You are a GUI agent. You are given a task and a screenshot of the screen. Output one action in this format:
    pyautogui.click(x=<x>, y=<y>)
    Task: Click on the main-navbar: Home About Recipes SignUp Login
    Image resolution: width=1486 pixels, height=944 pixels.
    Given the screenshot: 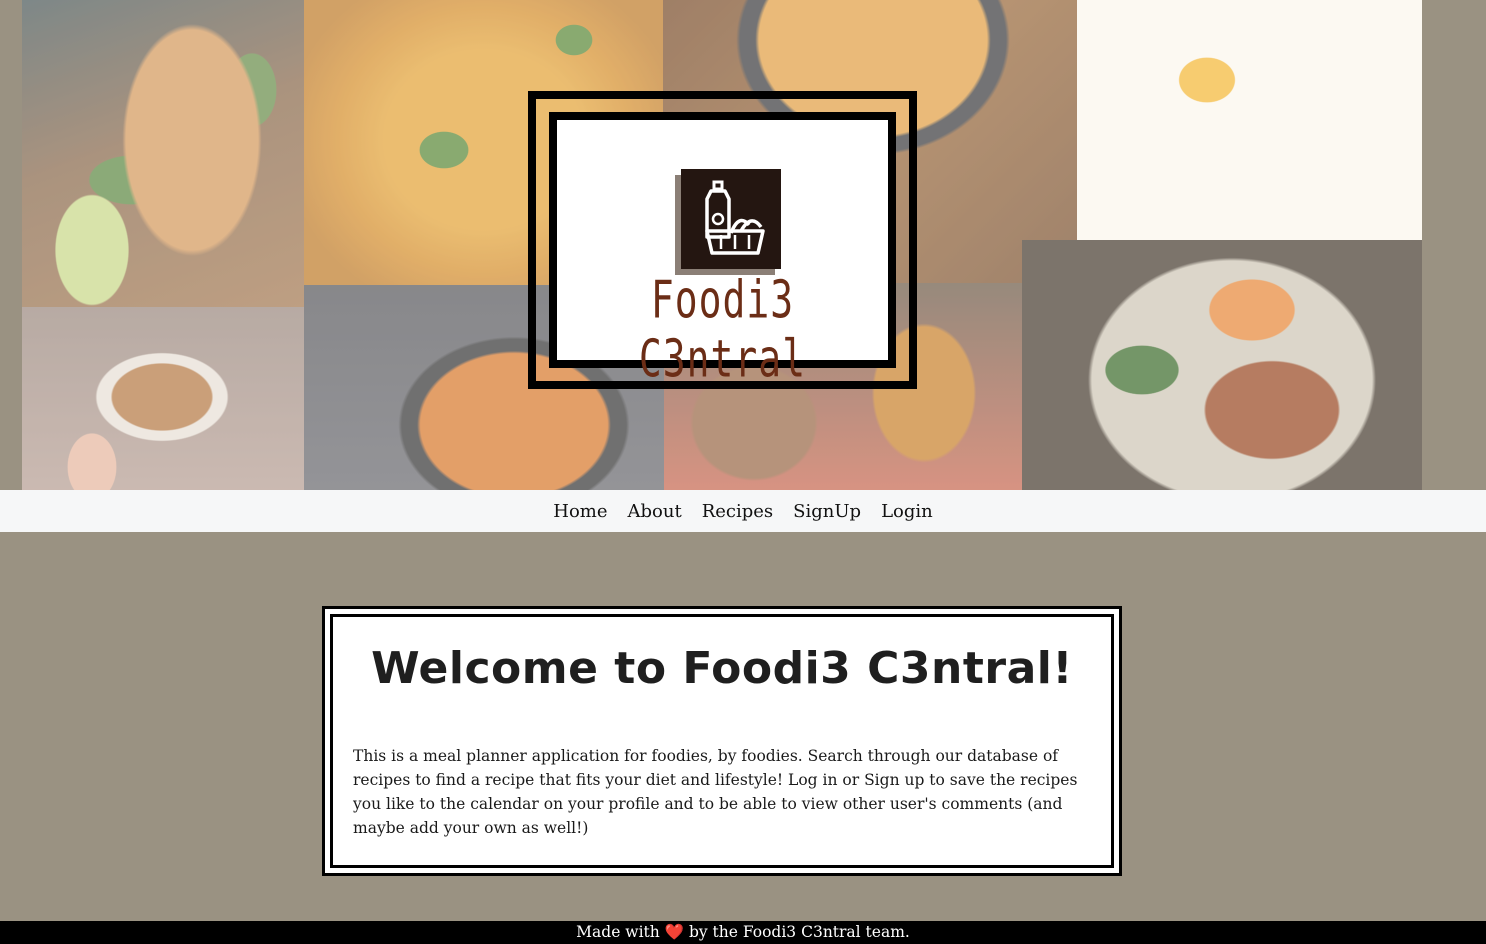 What is the action you would take?
    pyautogui.click(x=743, y=511)
    